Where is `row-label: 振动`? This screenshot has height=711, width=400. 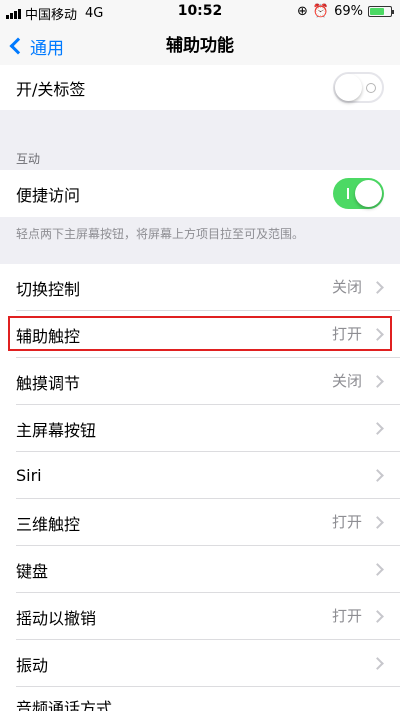
row-label: 振动 is located at coordinates (32, 665).